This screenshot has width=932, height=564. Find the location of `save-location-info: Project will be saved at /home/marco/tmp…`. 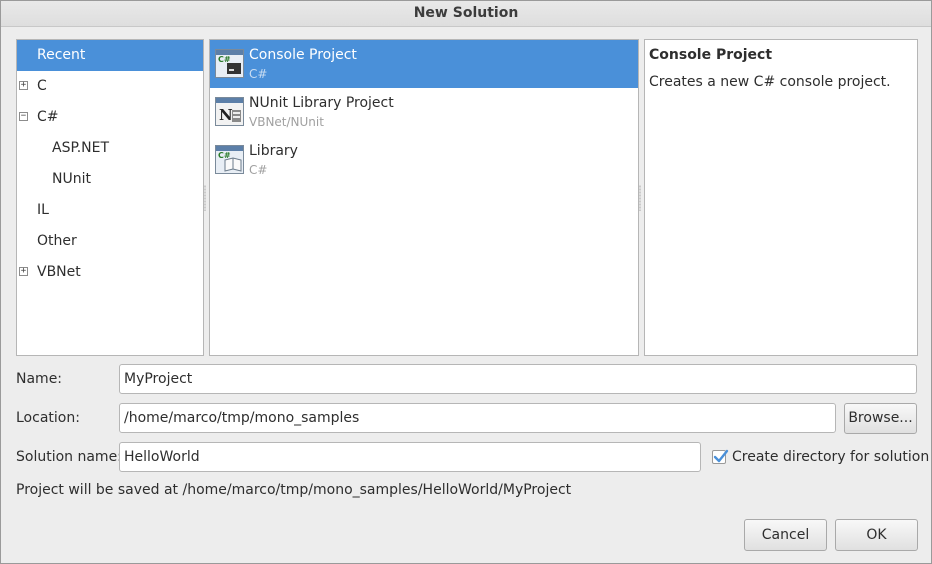

save-location-info: Project will be saved at /home/marco/tmp… is located at coordinates (294, 490).